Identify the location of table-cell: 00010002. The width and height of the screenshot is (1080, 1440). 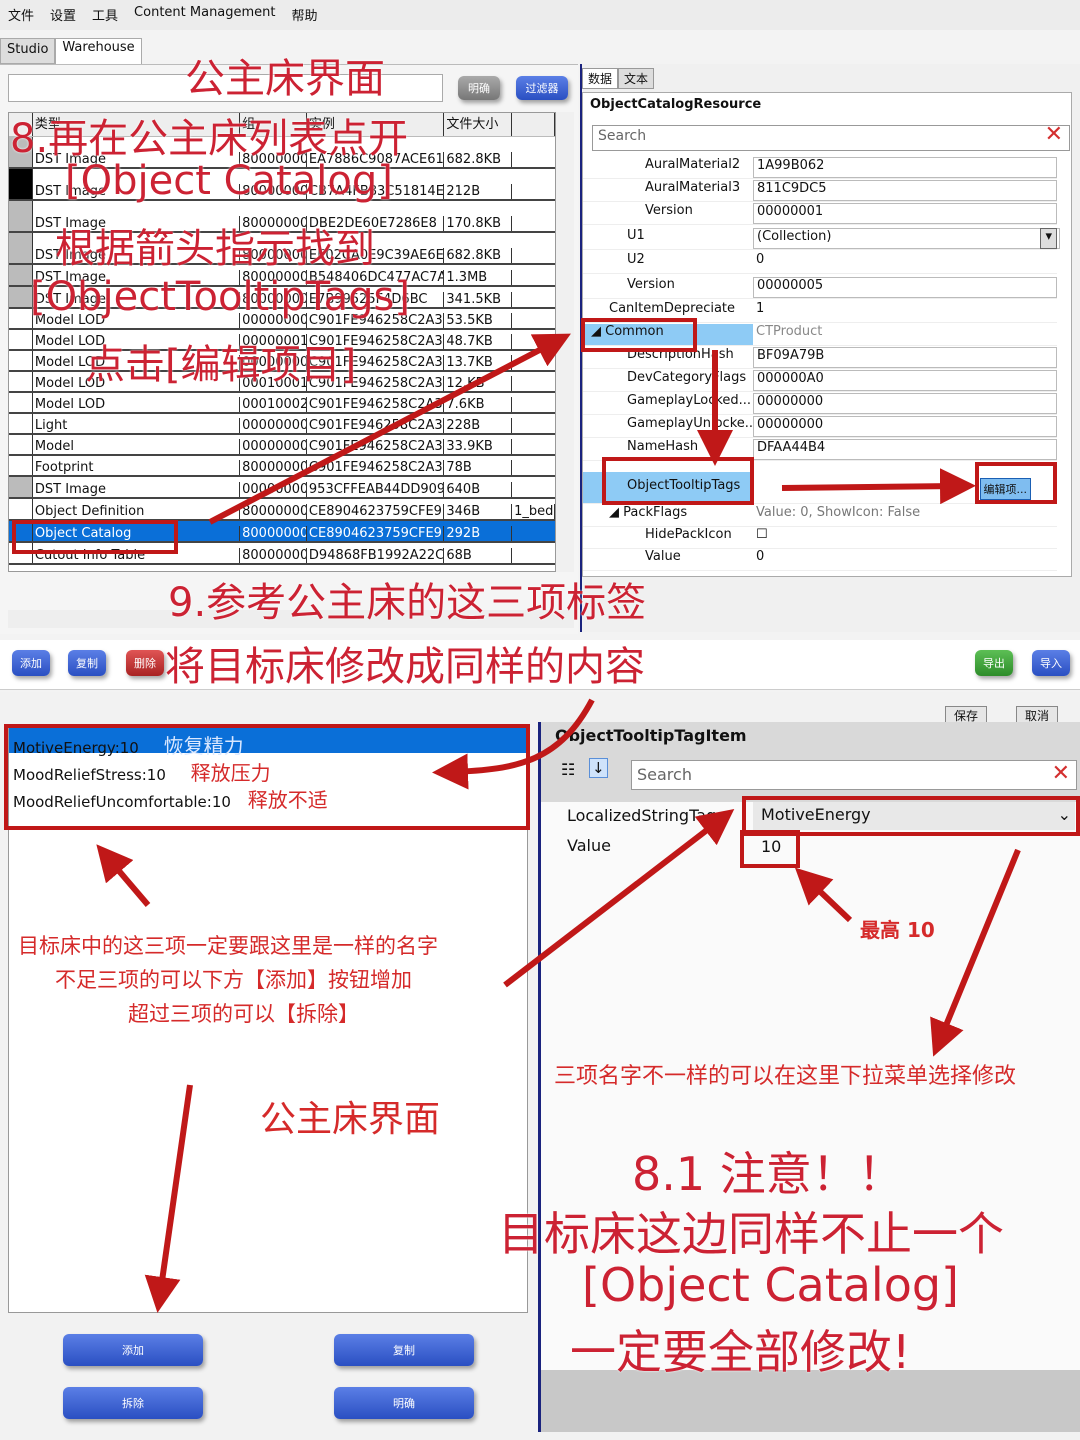
(274, 404).